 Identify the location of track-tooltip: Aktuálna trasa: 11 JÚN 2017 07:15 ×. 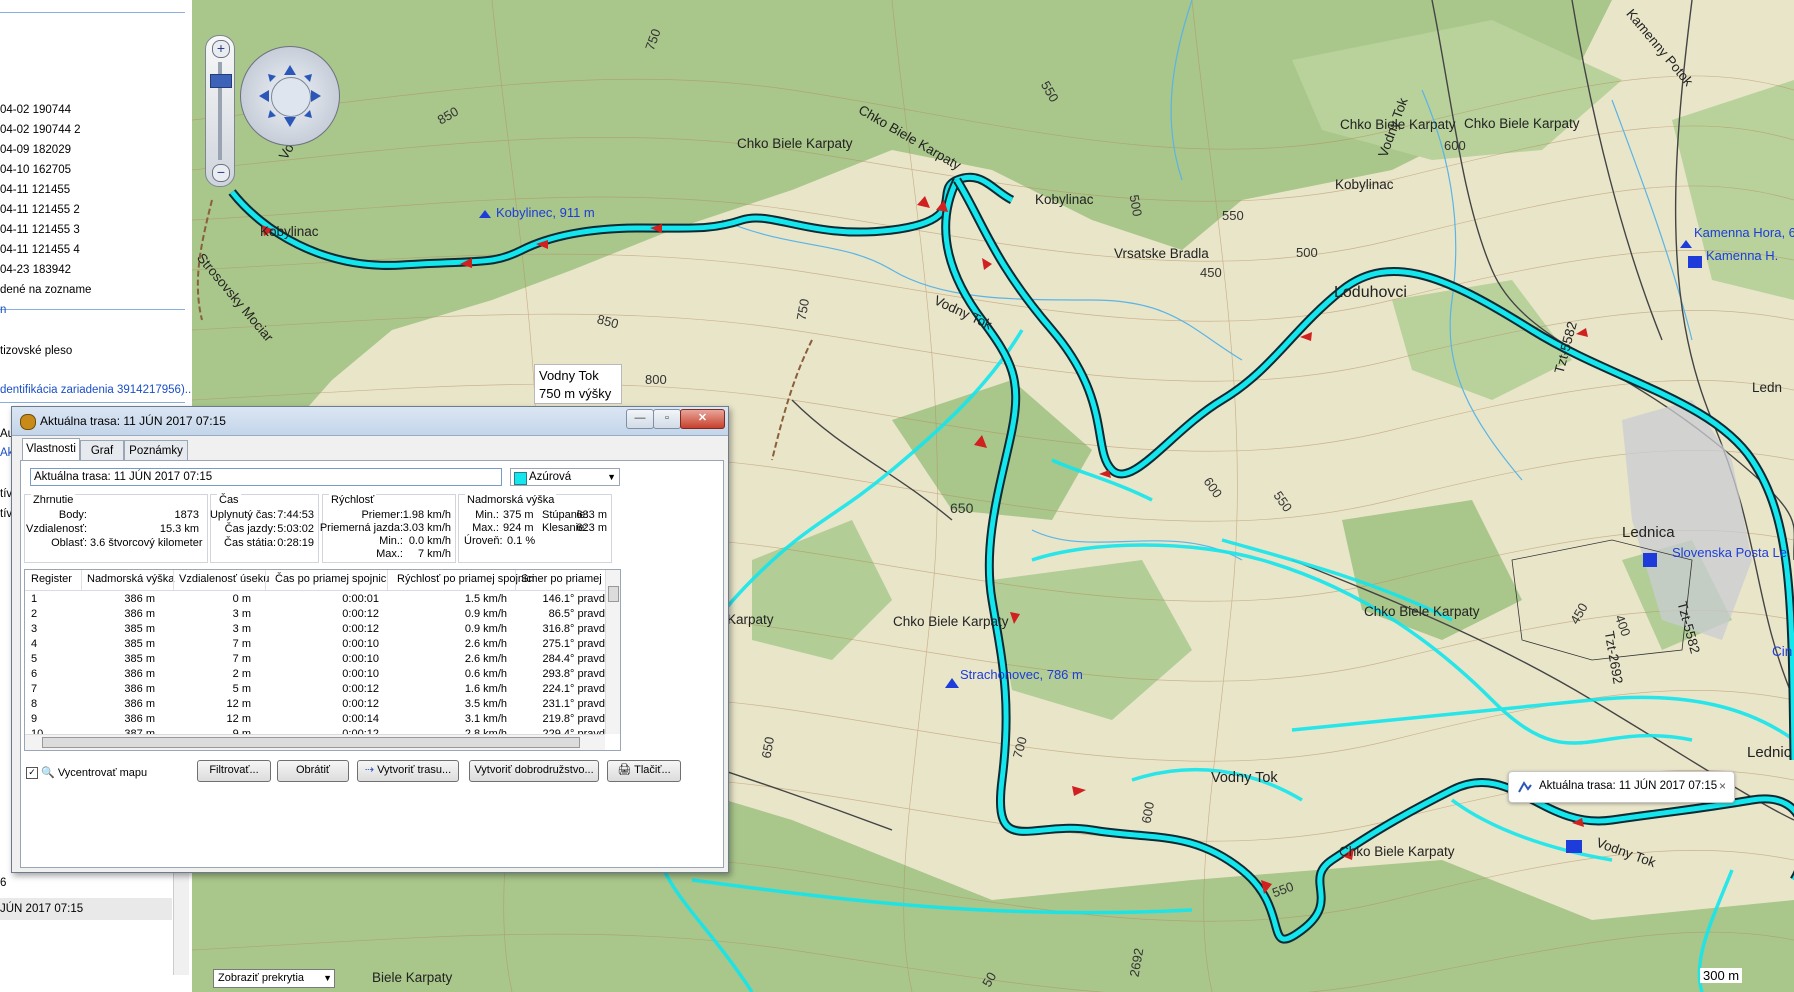
(1621, 787).